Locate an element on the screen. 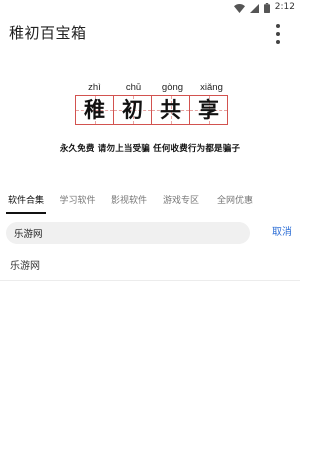 The width and height of the screenshot is (320, 460). tab-deals: 全网优惠 is located at coordinates (235, 203).